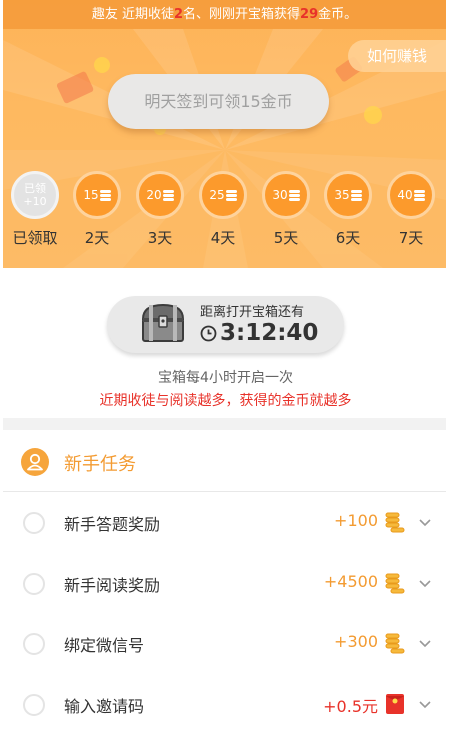  What do you see at coordinates (104, 706) in the screenshot?
I see `task-label: 输入邀请码` at bounding box center [104, 706].